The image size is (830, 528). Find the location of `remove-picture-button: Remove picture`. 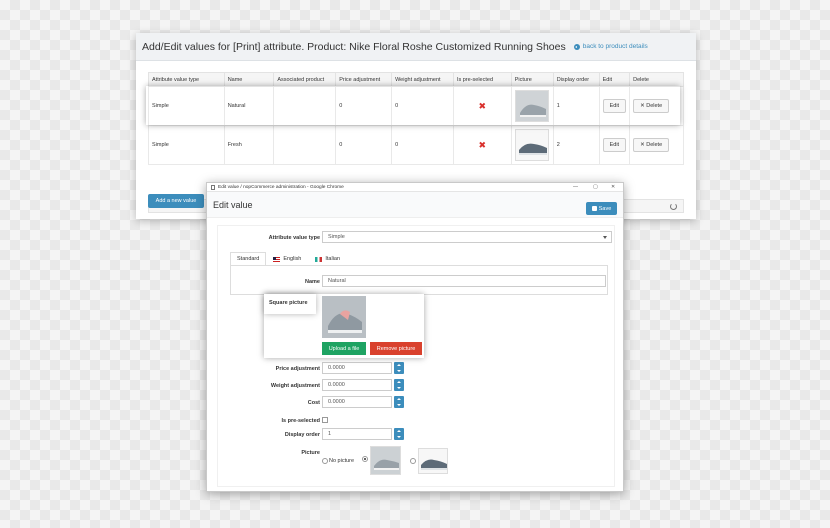

remove-picture-button: Remove picture is located at coordinates (396, 348).